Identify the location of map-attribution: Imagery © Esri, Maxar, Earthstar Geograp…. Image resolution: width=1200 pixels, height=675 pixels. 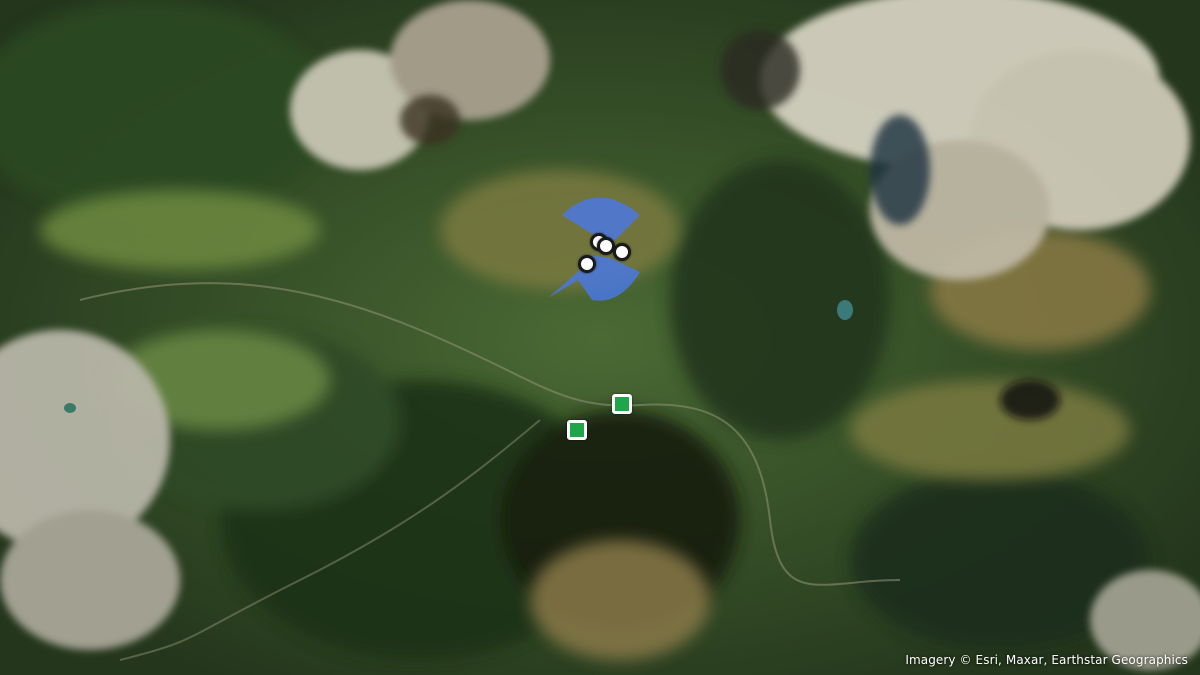
(1046, 660).